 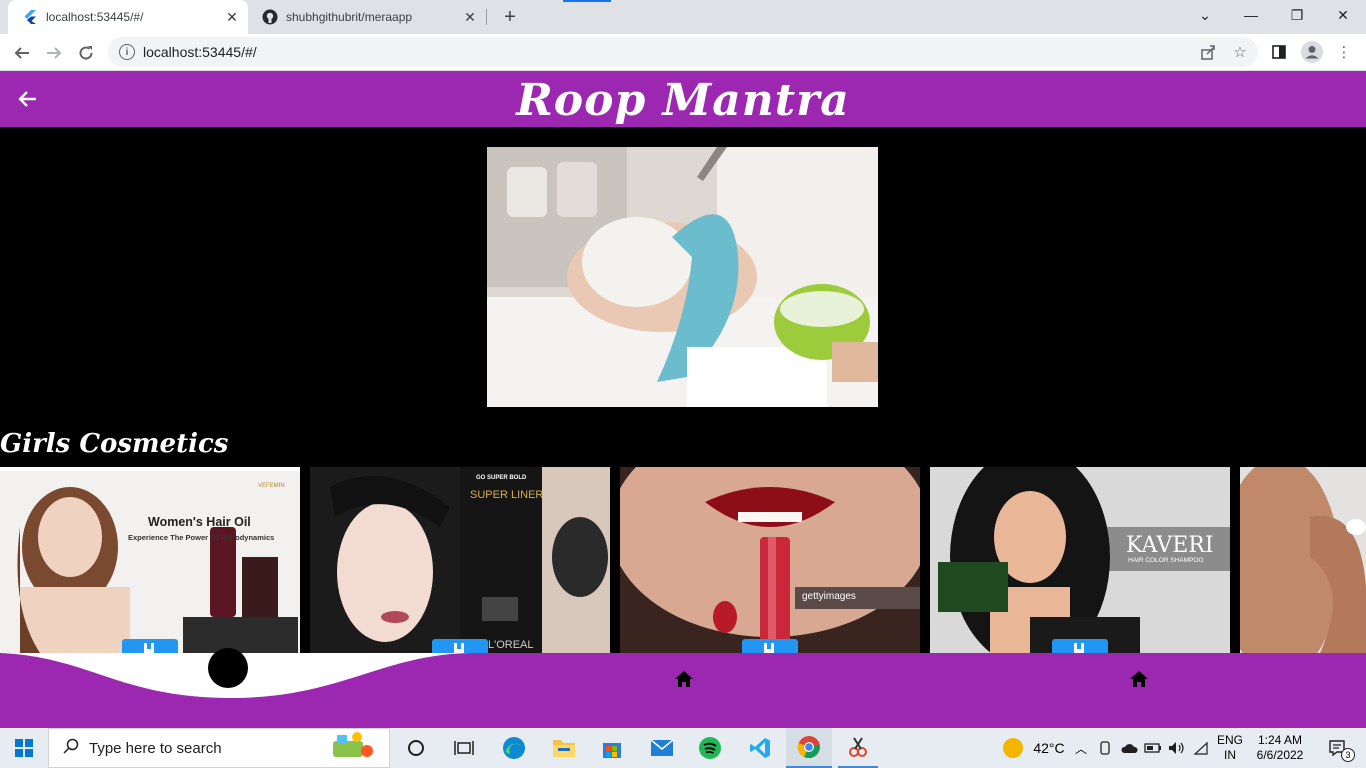 I want to click on new-tab-button: +, so click(x=510, y=17).